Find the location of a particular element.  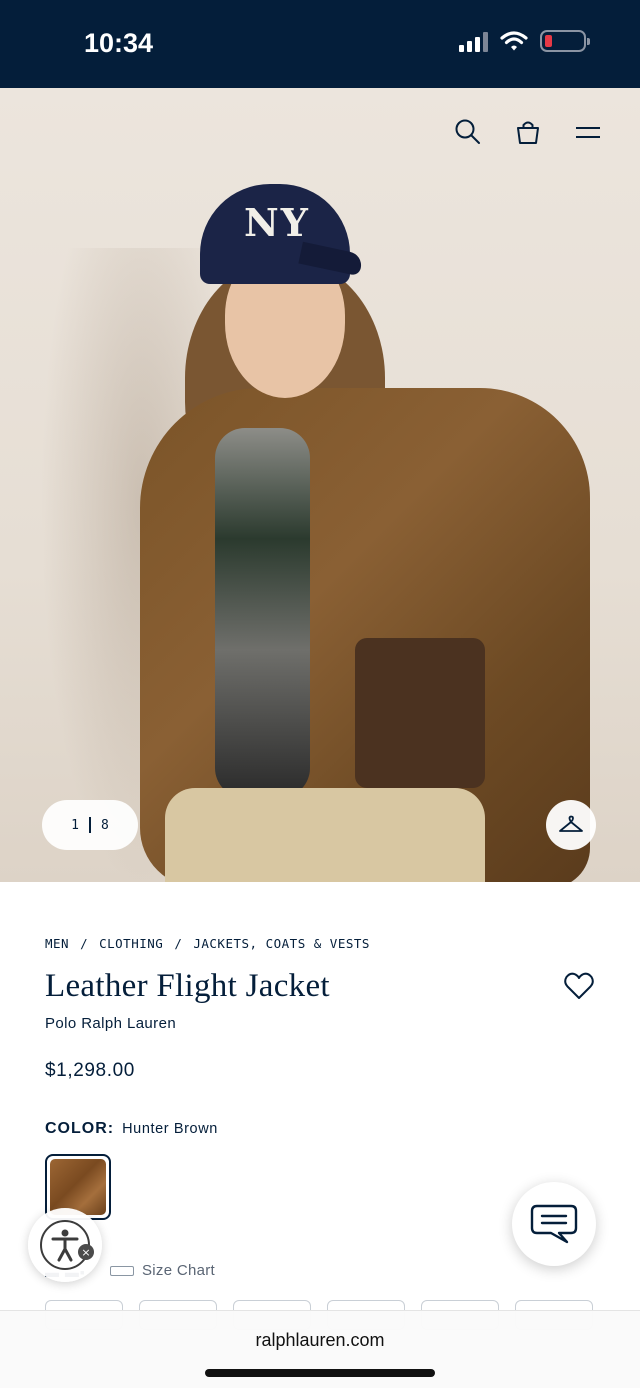

product-brand: Polo Ralph Lauren is located at coordinates (110, 1023).